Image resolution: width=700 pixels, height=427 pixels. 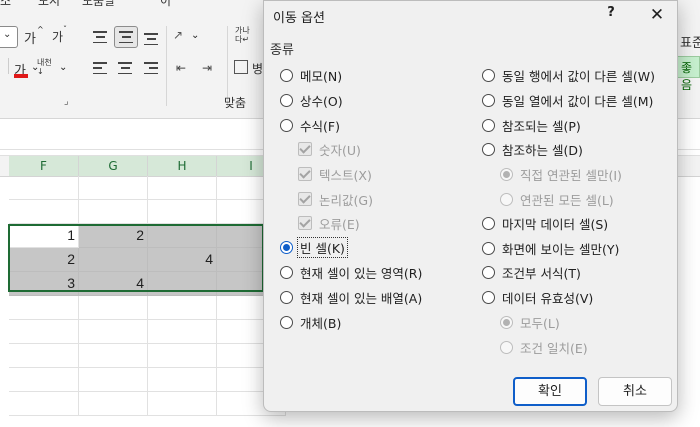 I want to click on decrease-indent-icon: ⇤, so click(x=181, y=68).